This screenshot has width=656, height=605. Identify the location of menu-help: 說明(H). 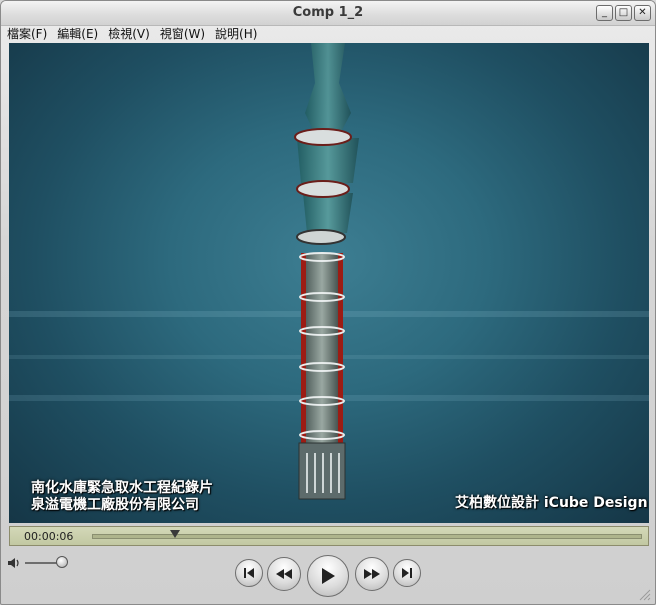
(236, 34).